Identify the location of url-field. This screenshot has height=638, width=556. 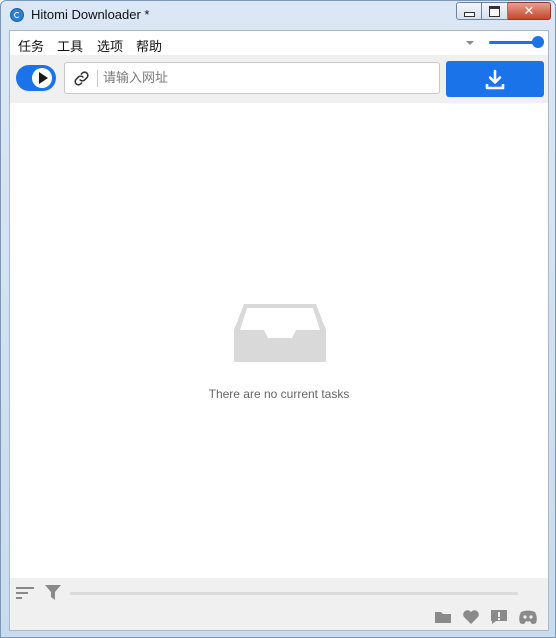
(252, 78).